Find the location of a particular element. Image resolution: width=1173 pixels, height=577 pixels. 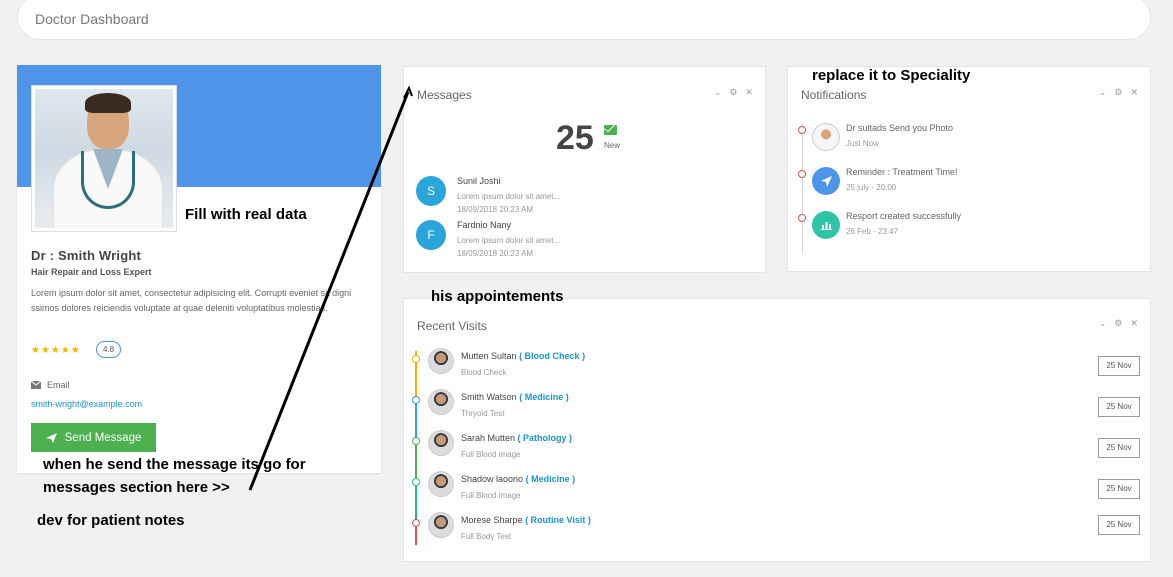

doctor-photo is located at coordinates (104, 158).